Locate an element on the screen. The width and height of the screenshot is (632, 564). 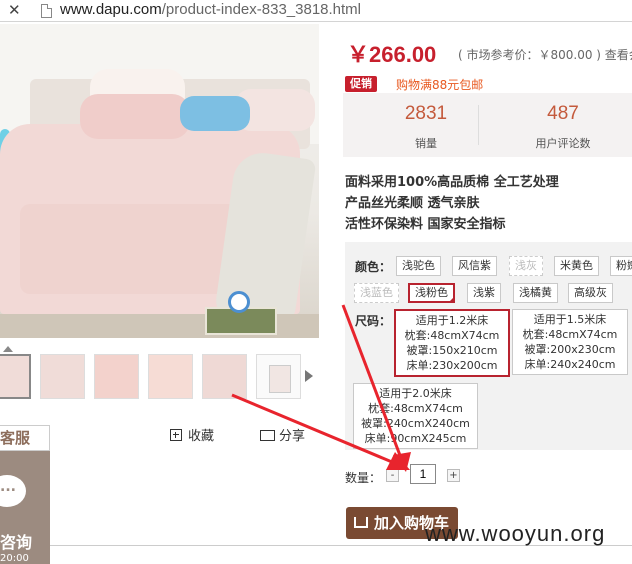
customer-service-panel: 客服 咨询 20:00 is located at coordinates (25, 494).